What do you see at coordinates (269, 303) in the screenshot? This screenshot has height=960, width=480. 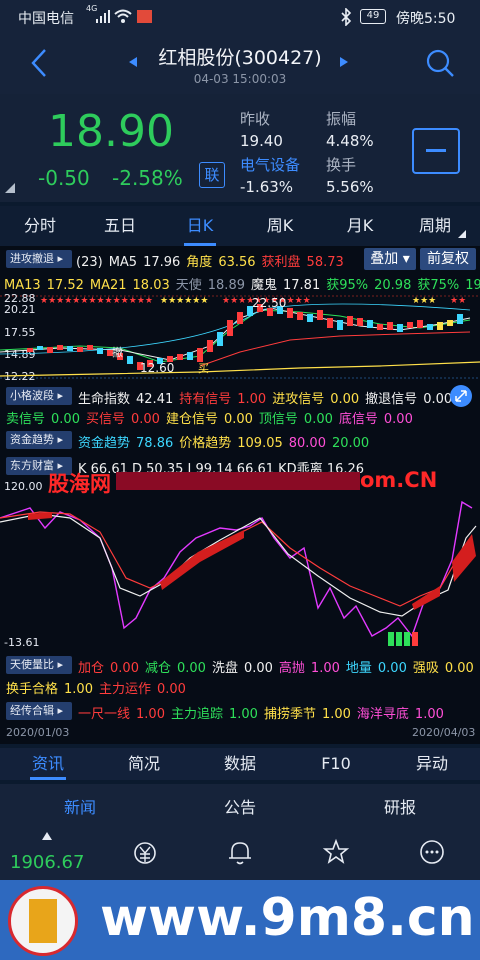 I see `high-price-mark: 22.50` at bounding box center [269, 303].